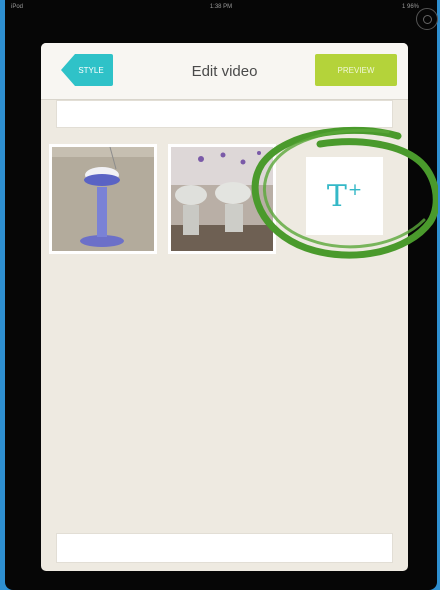 This screenshot has height=590, width=440. I want to click on clip-thumbnail-stool, so click(103, 199).